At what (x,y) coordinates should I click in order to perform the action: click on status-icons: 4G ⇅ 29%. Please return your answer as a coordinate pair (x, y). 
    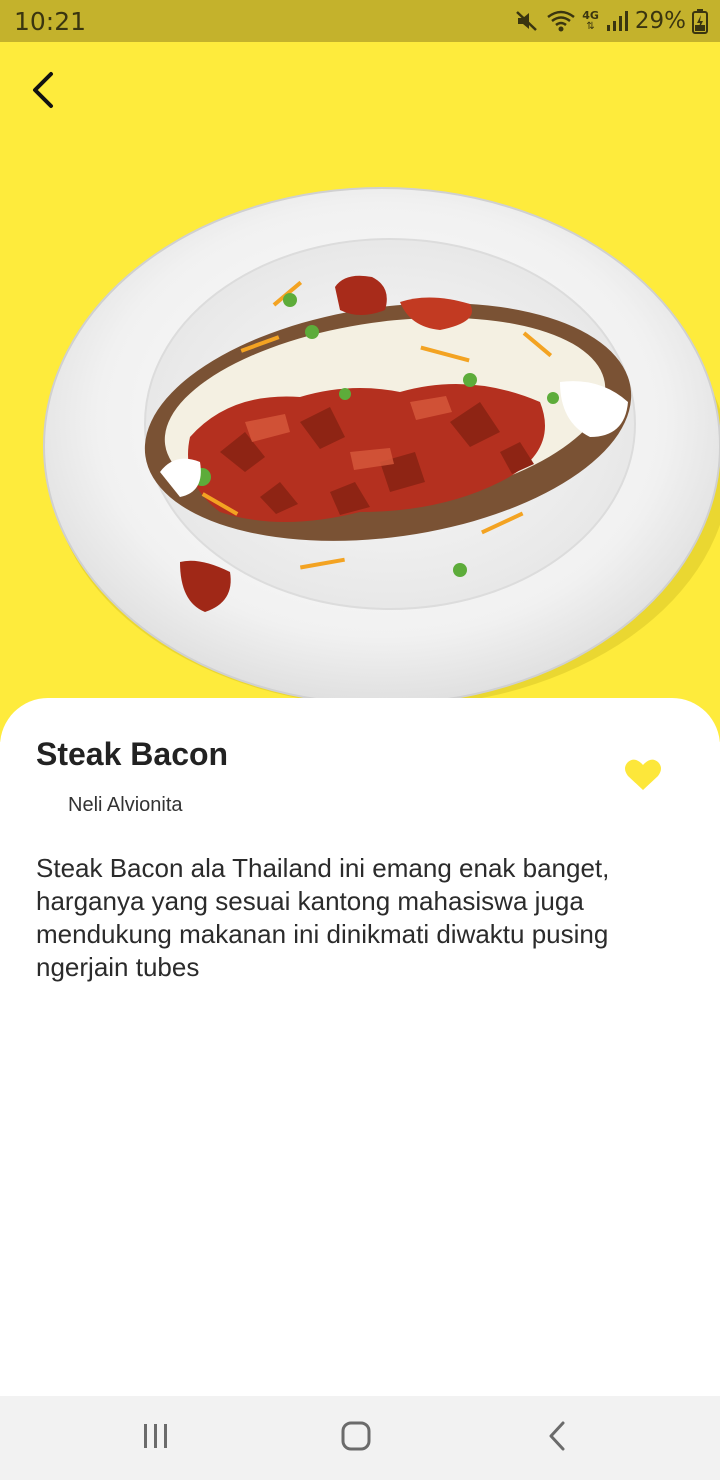
    Looking at the image, I should click on (611, 21).